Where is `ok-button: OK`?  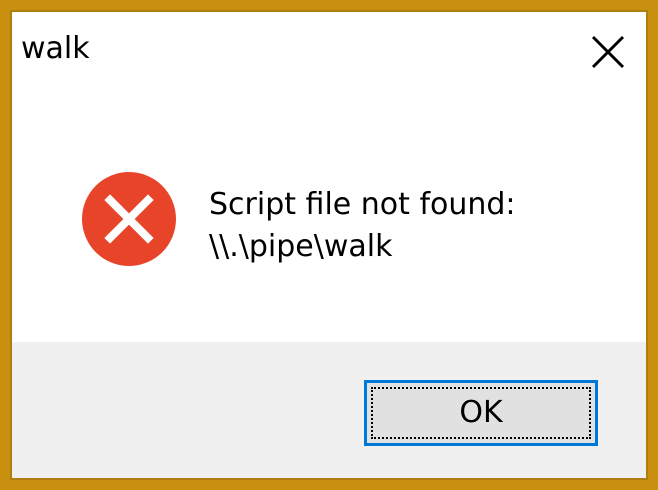
ok-button: OK is located at coordinates (481, 413).